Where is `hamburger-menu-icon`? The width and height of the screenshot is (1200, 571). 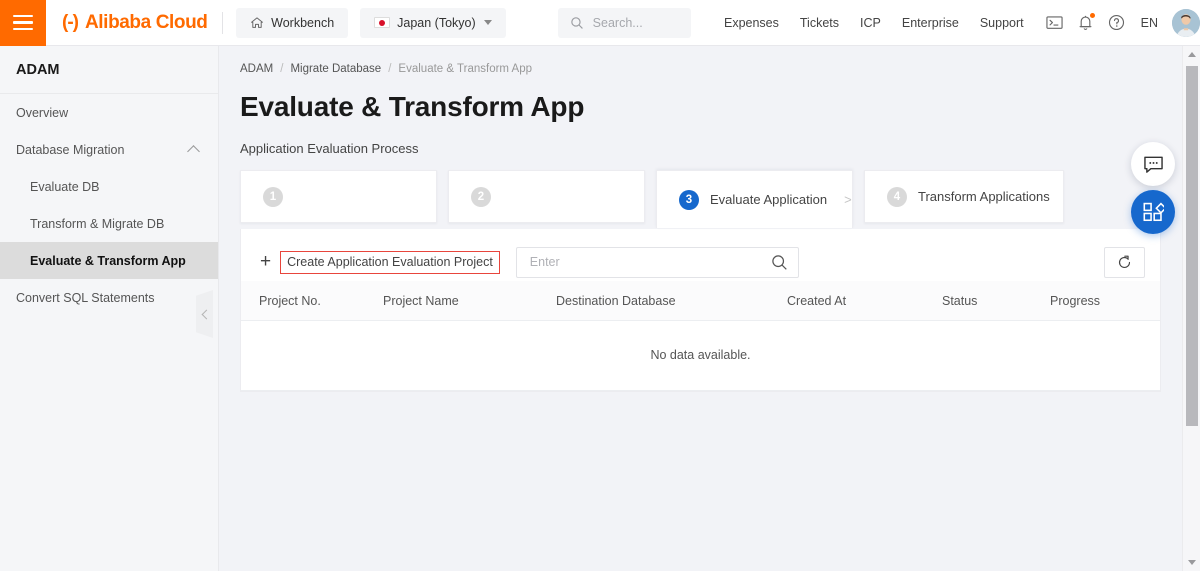 hamburger-menu-icon is located at coordinates (23, 23).